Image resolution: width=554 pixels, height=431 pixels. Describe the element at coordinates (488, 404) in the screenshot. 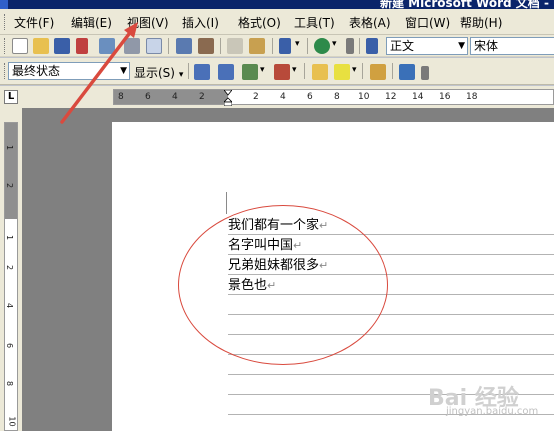

I see `watermark-logo: Bai 经验 jingyan.baidu.com` at that location.